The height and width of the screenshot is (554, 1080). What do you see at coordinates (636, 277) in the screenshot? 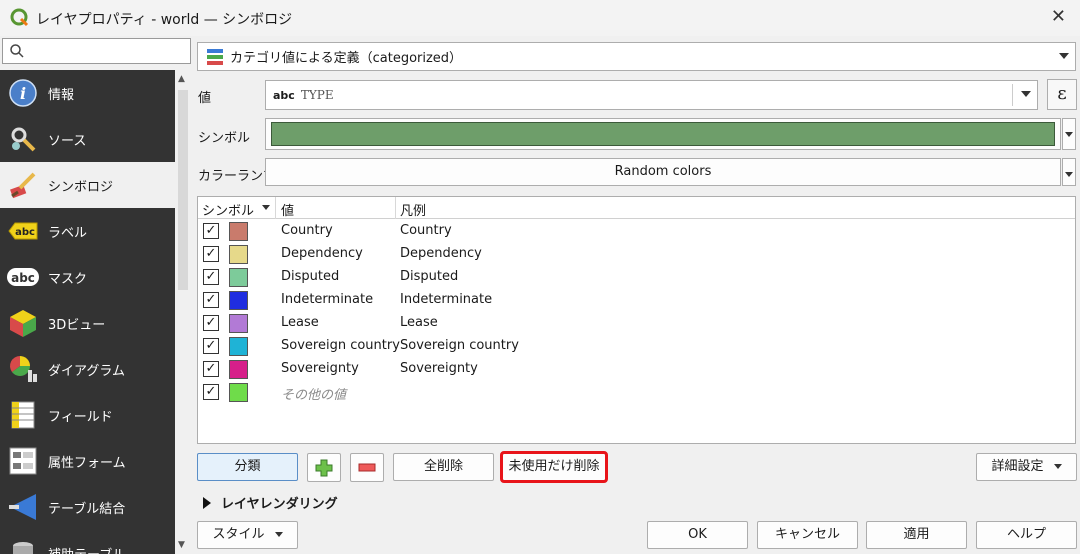
I see `table-row: ✓ Disputed Disputed` at bounding box center [636, 277].